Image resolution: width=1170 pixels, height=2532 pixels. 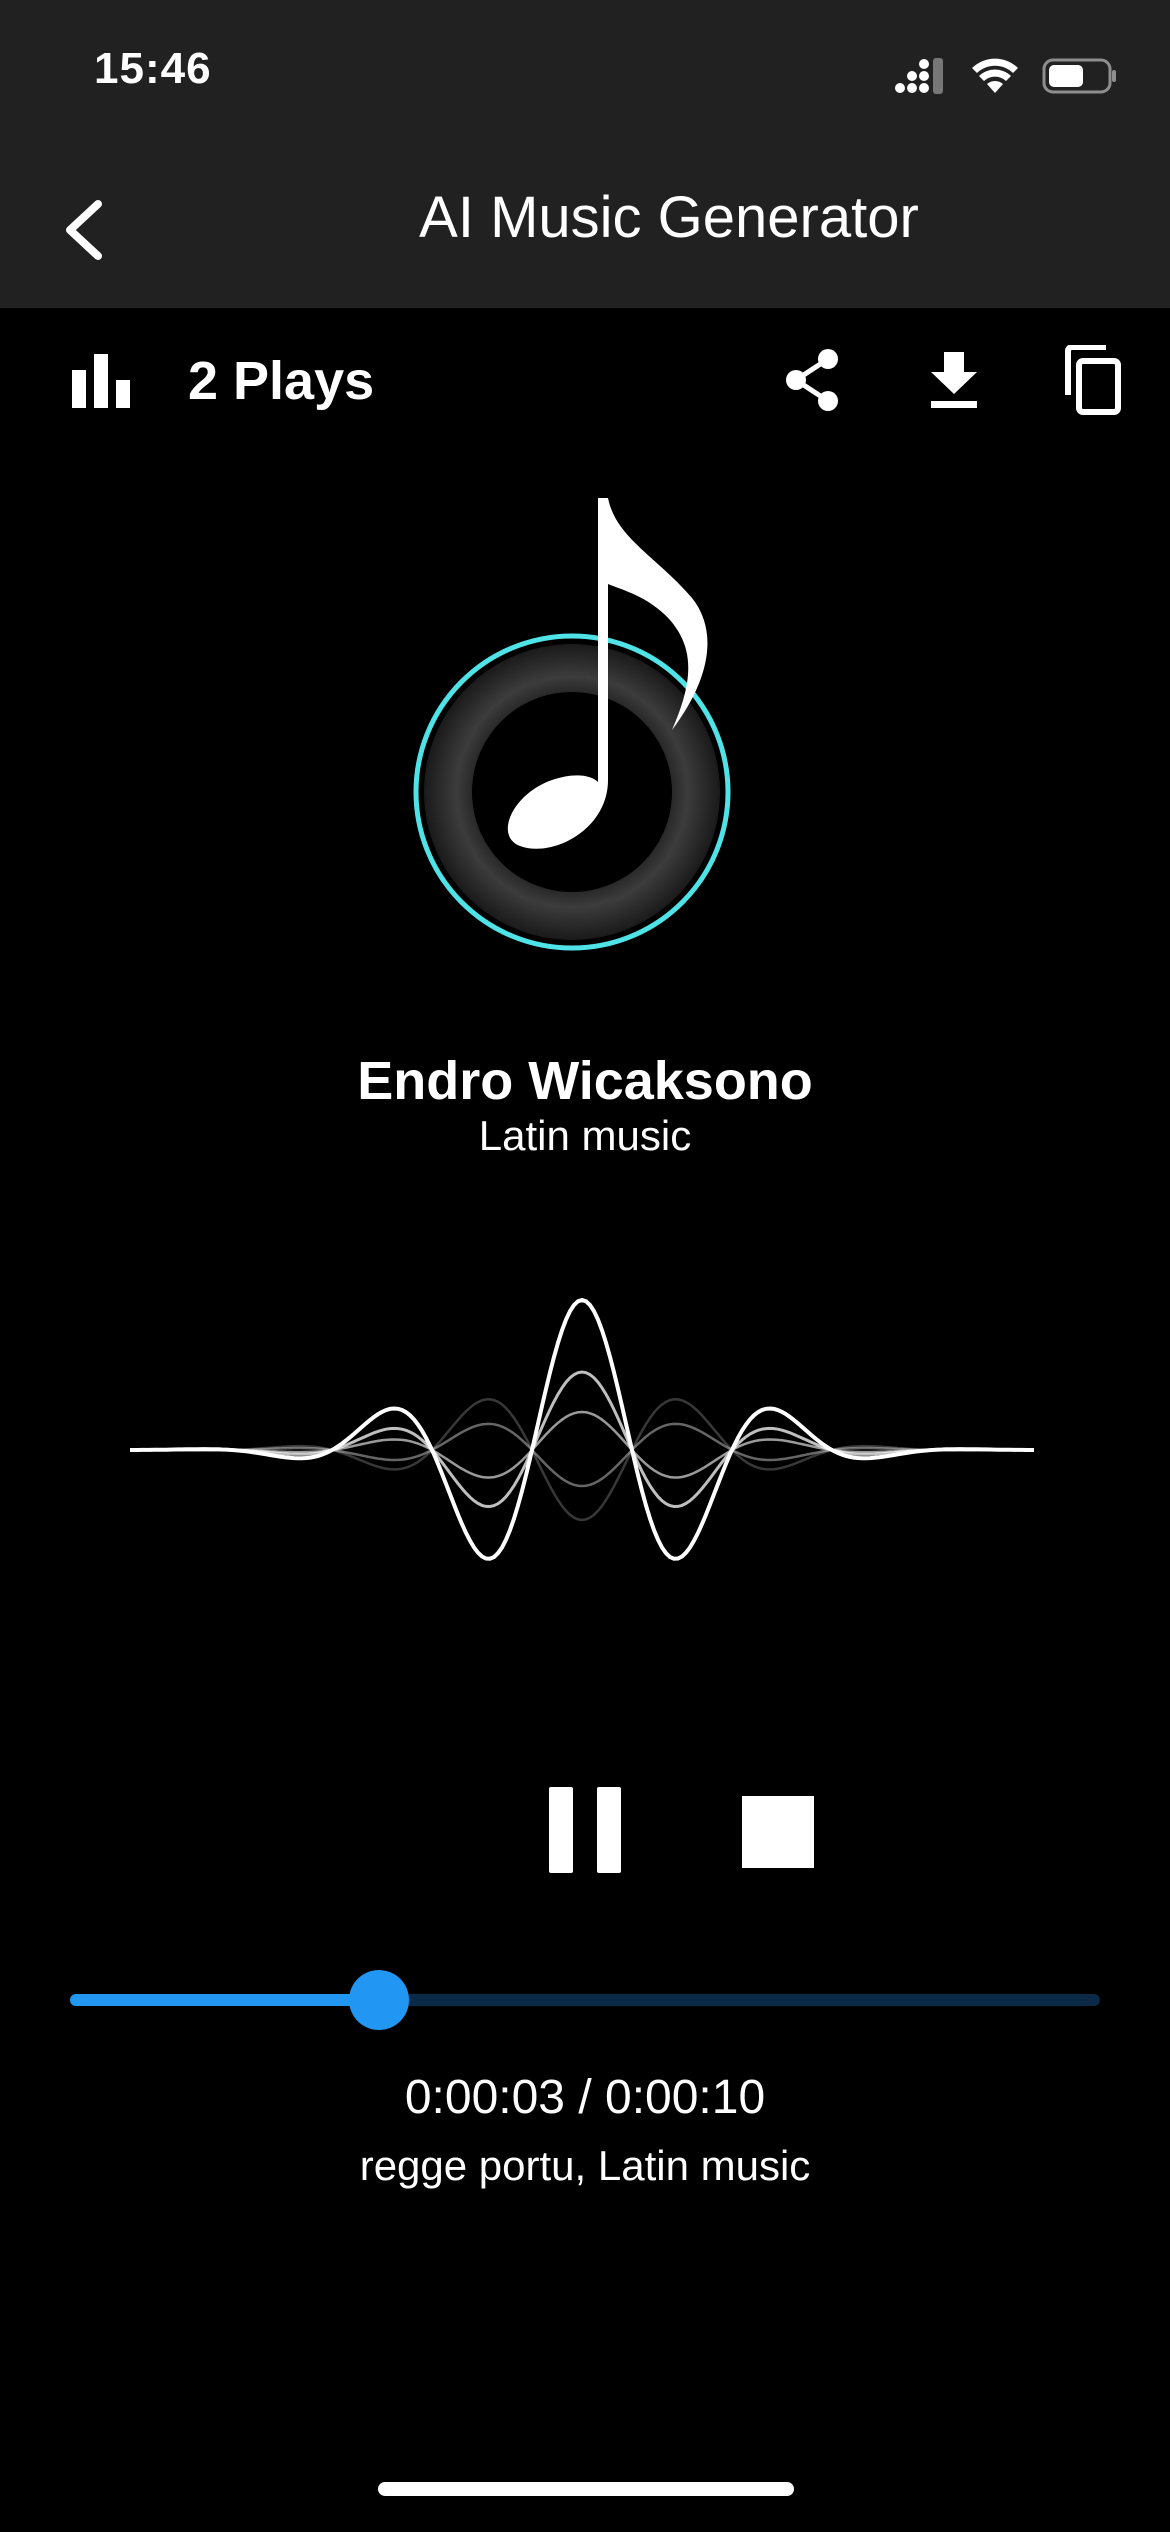 I want to click on home-indicator, so click(x=586, y=2489).